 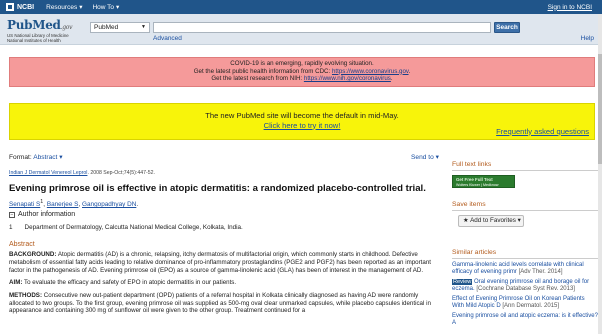 What do you see at coordinates (10, 7) in the screenshot?
I see `ncbi-logo-icon` at bounding box center [10, 7].